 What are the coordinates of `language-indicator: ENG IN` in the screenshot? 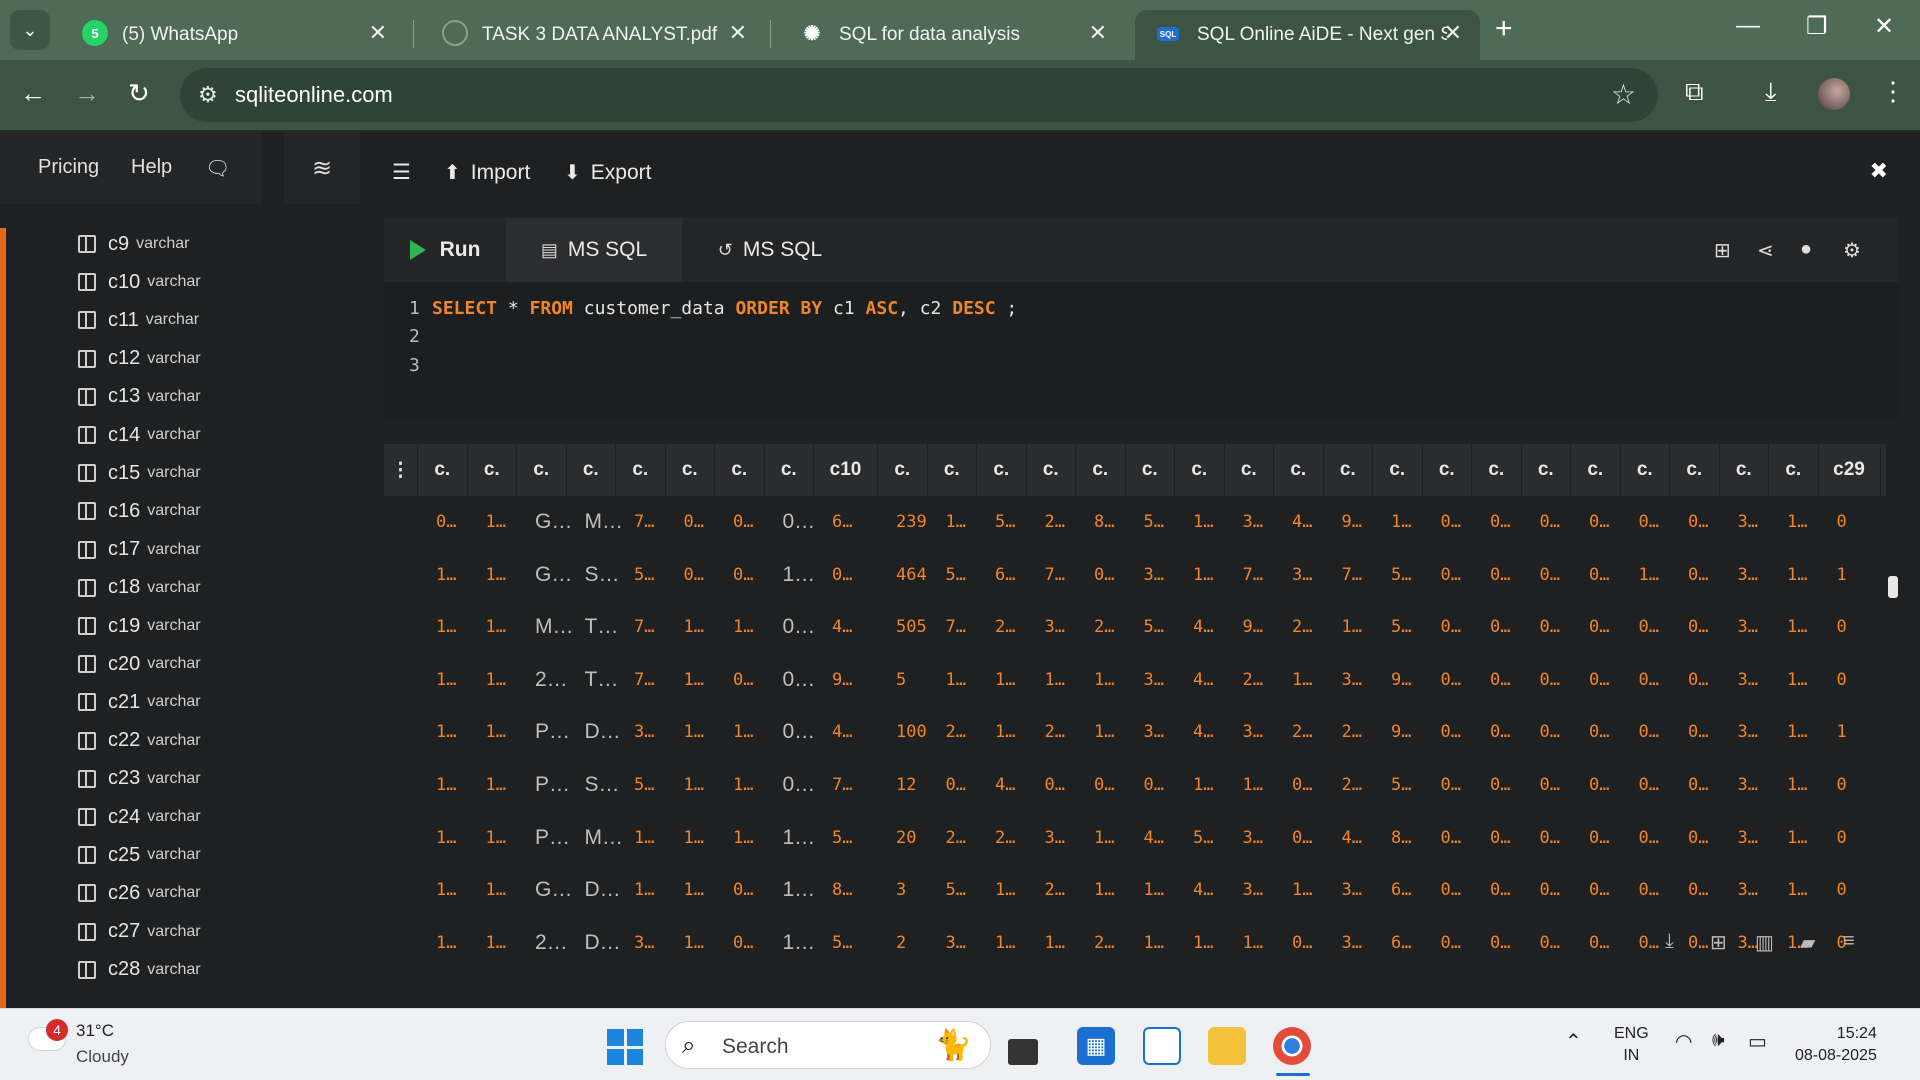 It's located at (1631, 1045).